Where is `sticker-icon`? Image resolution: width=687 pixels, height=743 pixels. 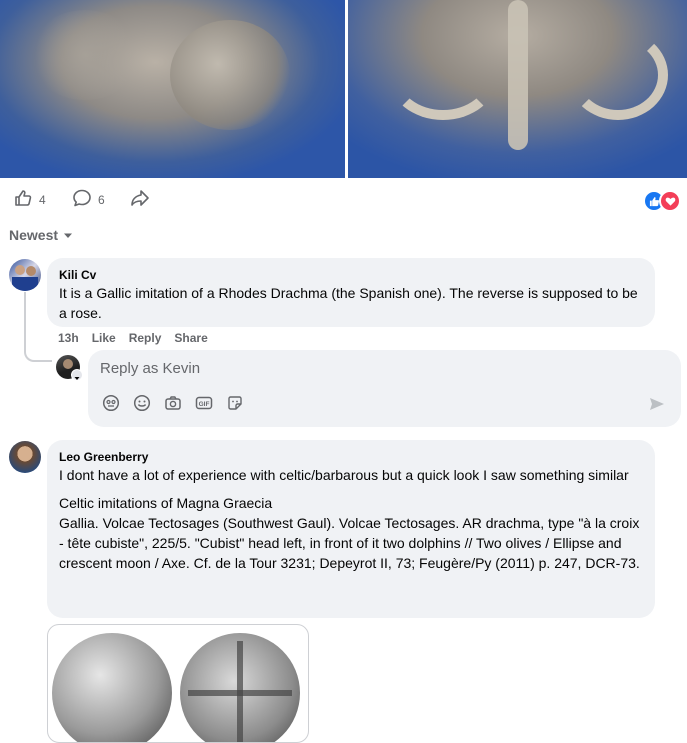
sticker-icon is located at coordinates (235, 403).